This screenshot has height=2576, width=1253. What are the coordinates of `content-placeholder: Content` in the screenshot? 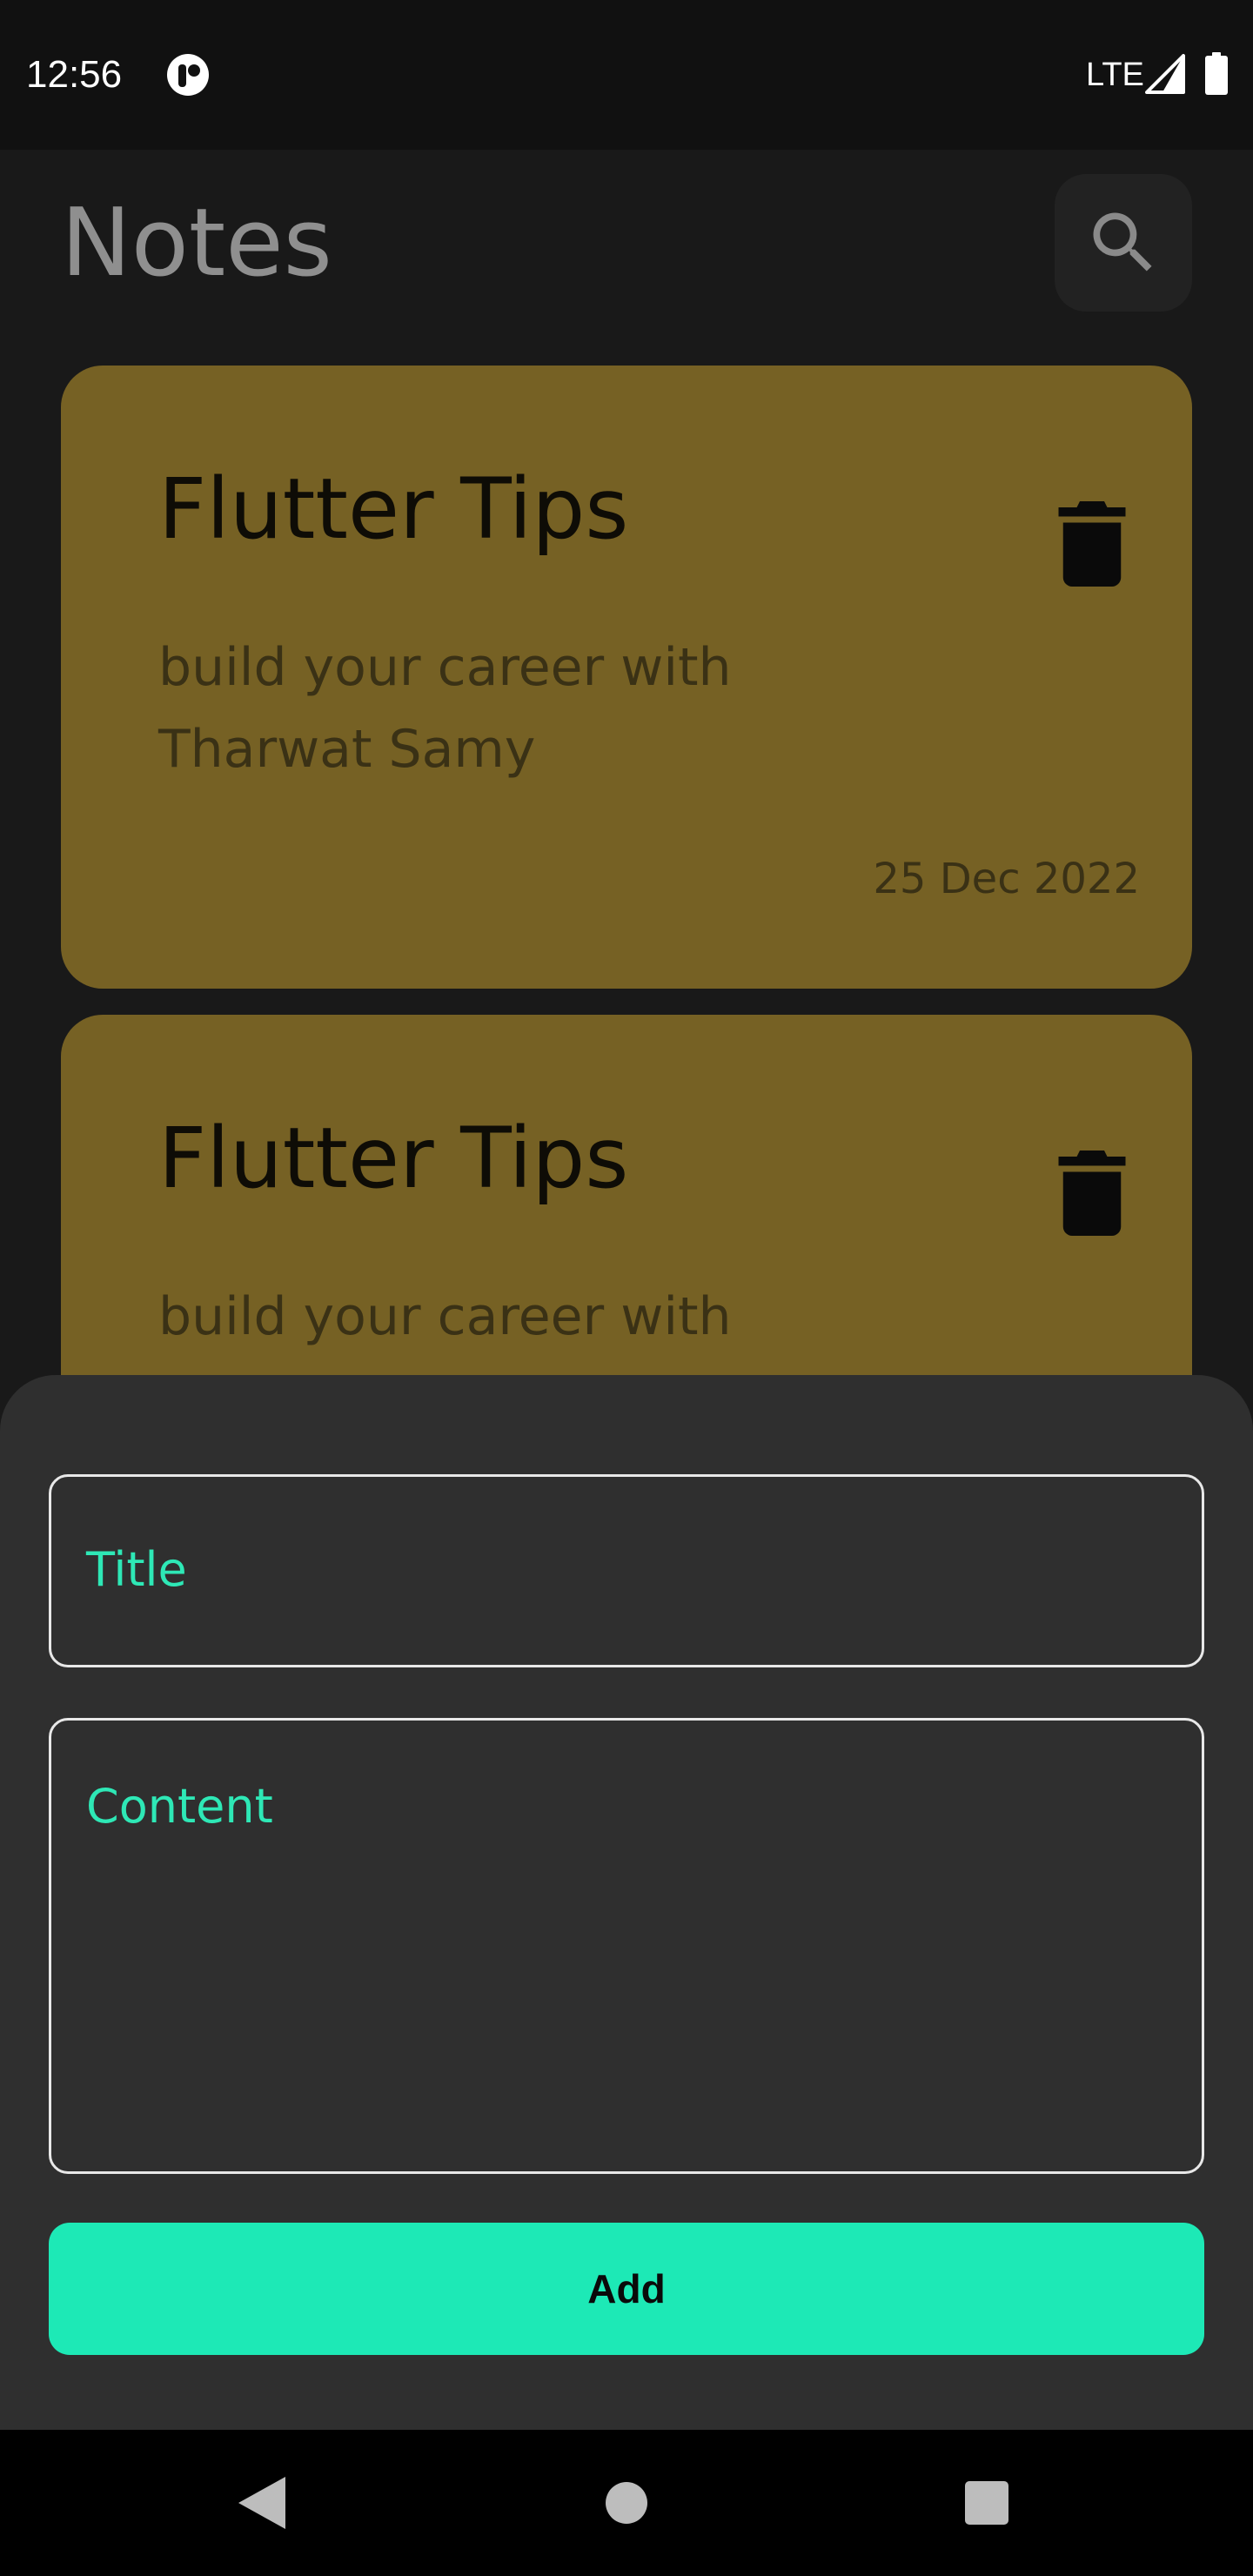 It's located at (179, 1806).